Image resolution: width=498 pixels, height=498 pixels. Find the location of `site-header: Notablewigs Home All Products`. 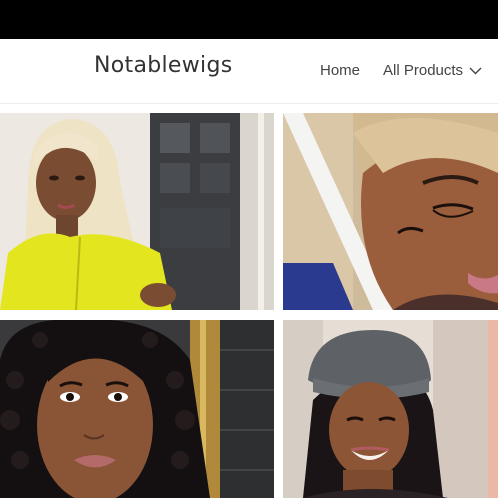

site-header: Notablewigs Home All Products is located at coordinates (249, 71).